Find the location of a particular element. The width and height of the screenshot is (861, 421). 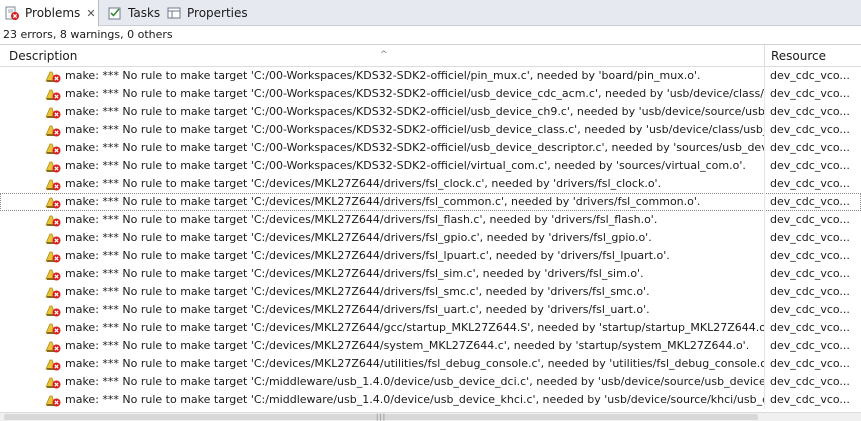

tab-problems-label: Problems is located at coordinates (53, 13).